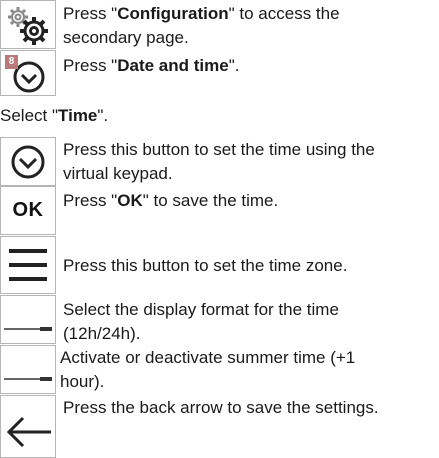 This screenshot has width=439, height=458. I want to click on ok-icon-box: OK, so click(28, 210).